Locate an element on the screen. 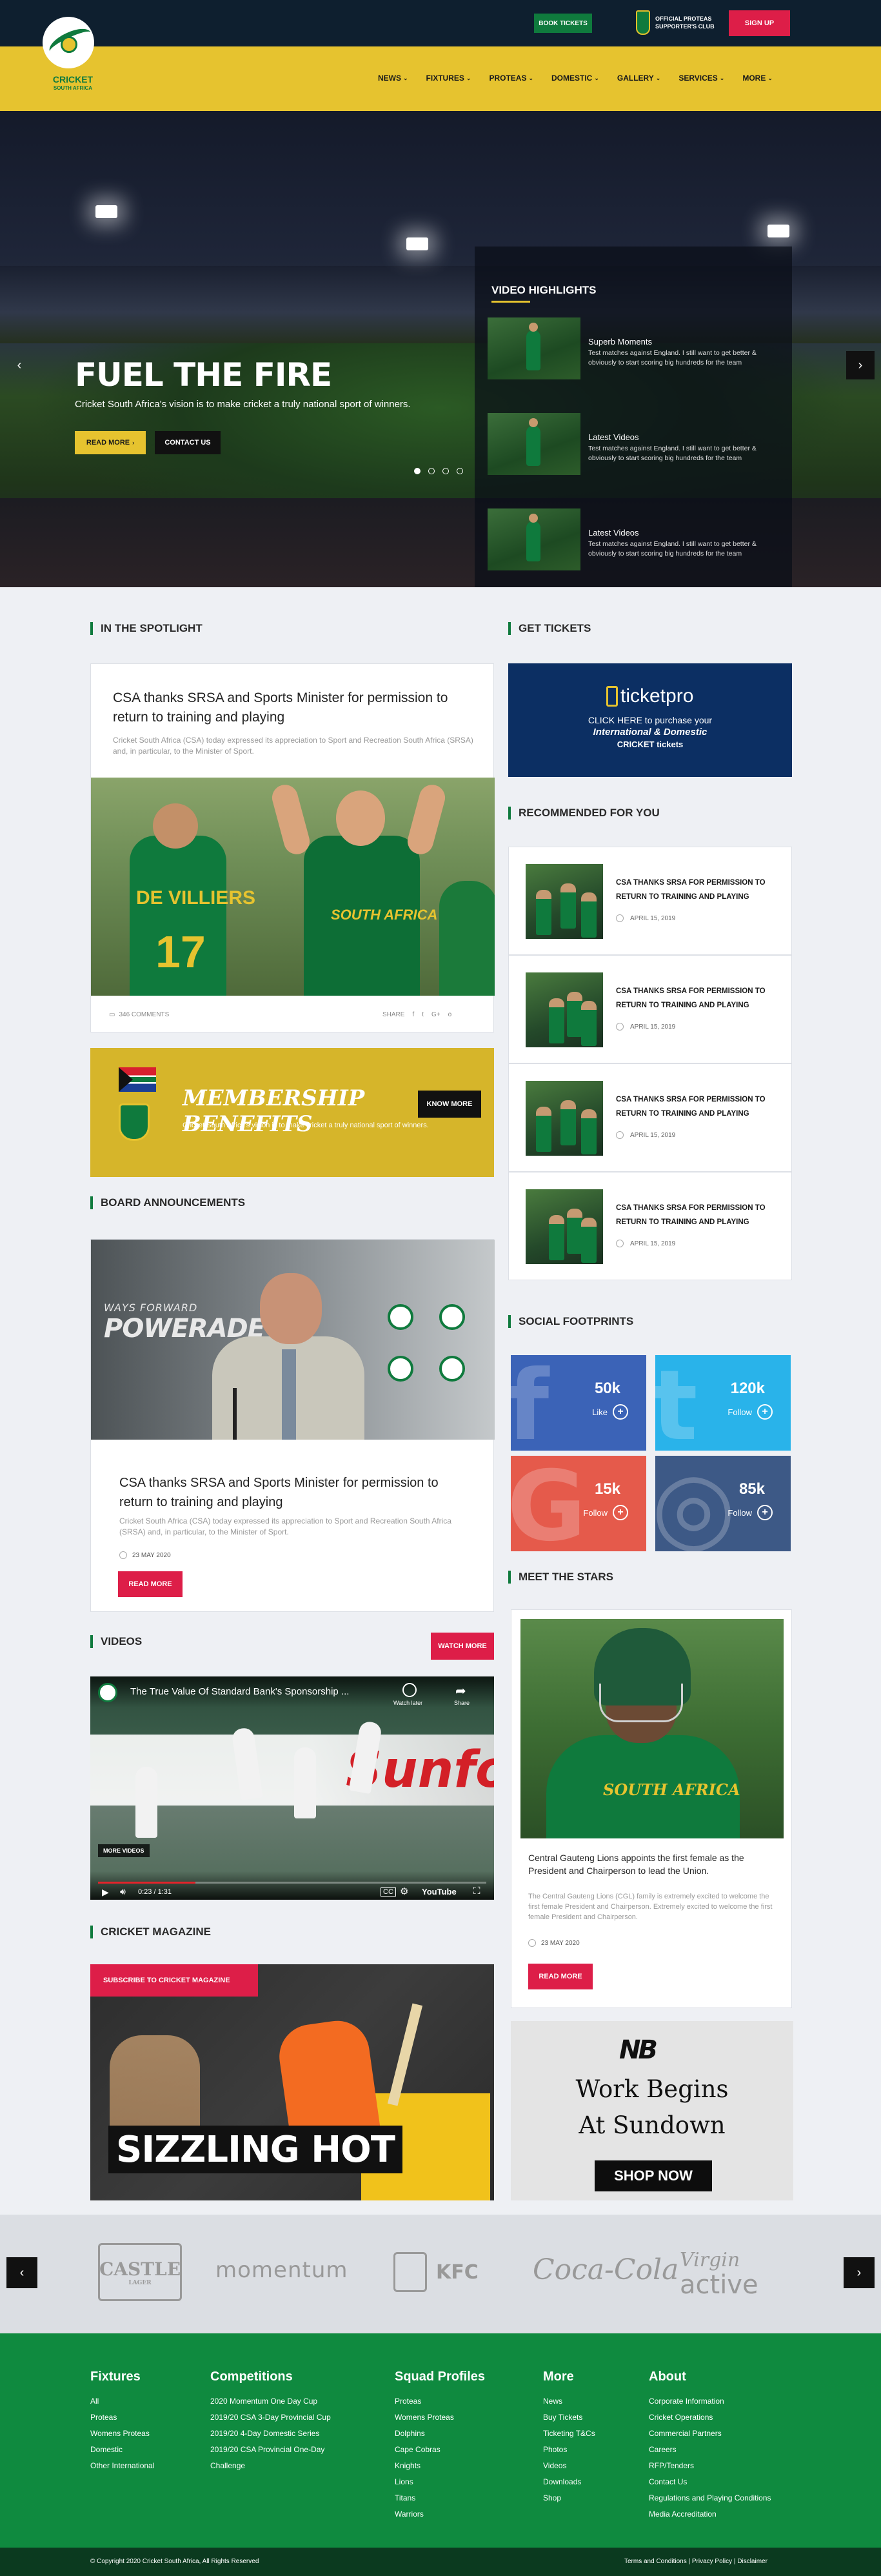 The image size is (881, 2576). book-tickets-button: BOOK TICKETS is located at coordinates (563, 23).